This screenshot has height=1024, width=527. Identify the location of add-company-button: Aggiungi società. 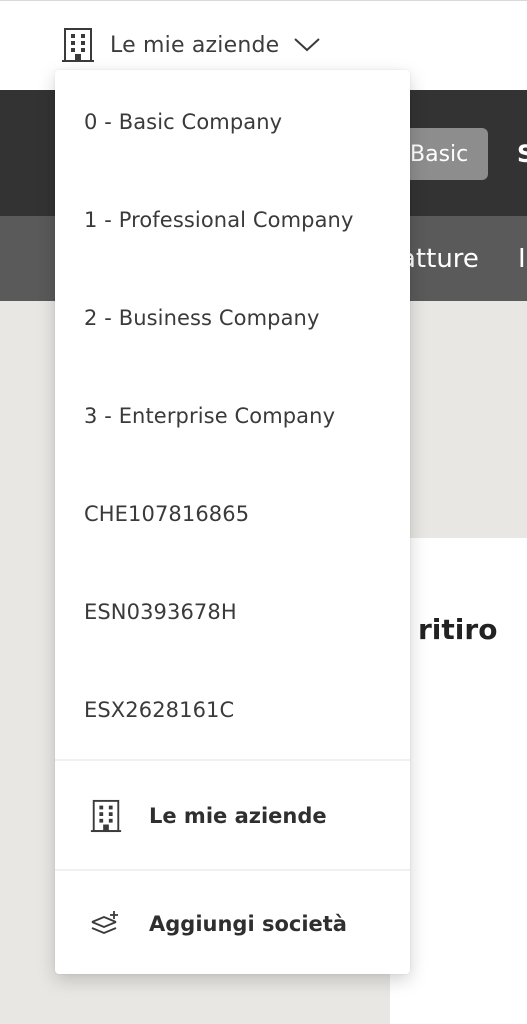
(232, 922).